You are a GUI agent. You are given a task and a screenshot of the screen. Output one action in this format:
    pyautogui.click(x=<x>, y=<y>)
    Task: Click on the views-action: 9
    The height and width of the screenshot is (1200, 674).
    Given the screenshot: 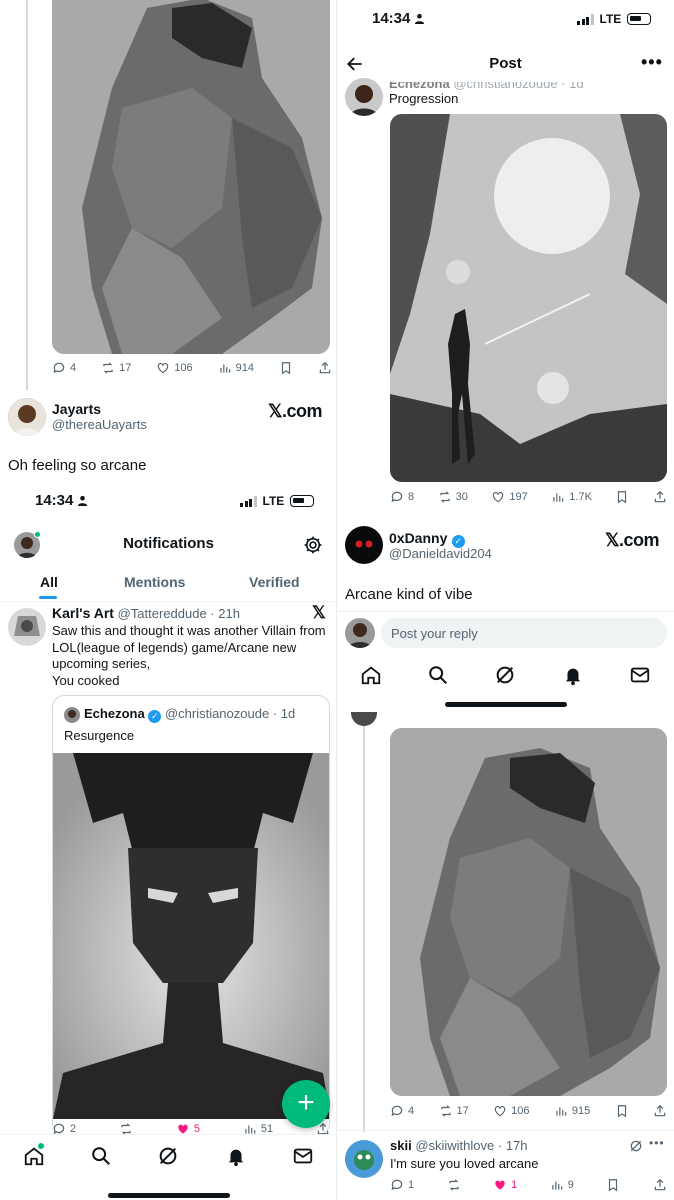 What is the action you would take?
    pyautogui.click(x=562, y=1185)
    